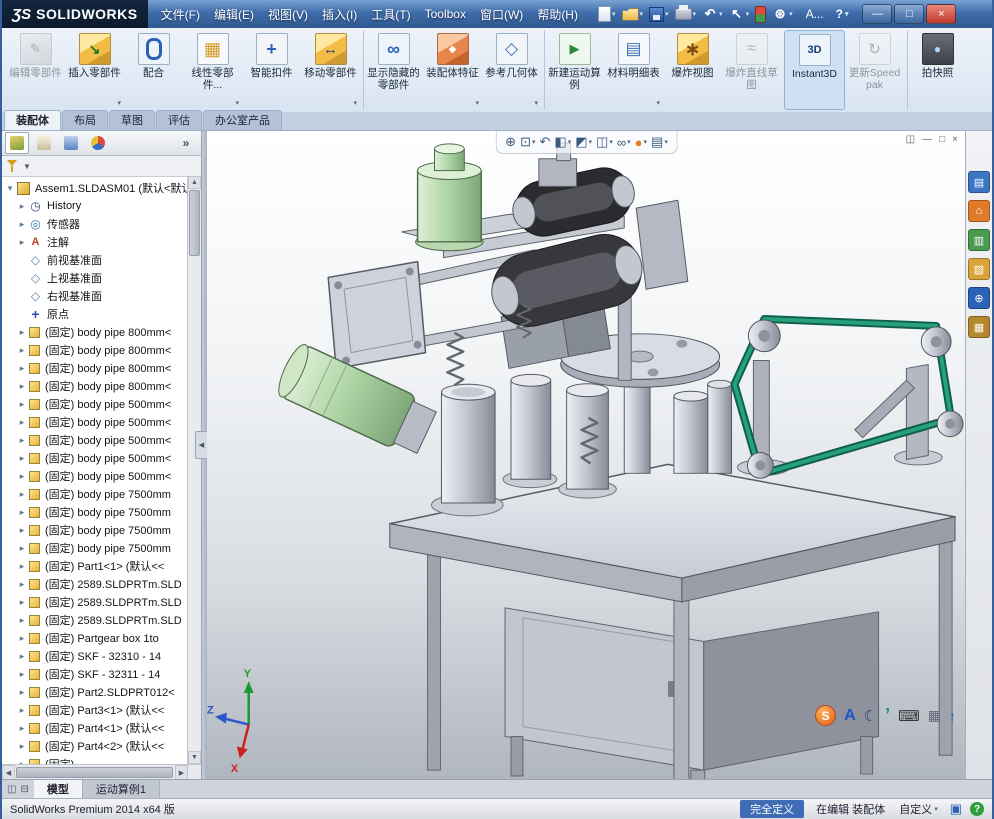 This screenshot has width=994, height=819. Describe the element at coordinates (607, 14) in the screenshot. I see `new-document-icon: ▾` at that location.